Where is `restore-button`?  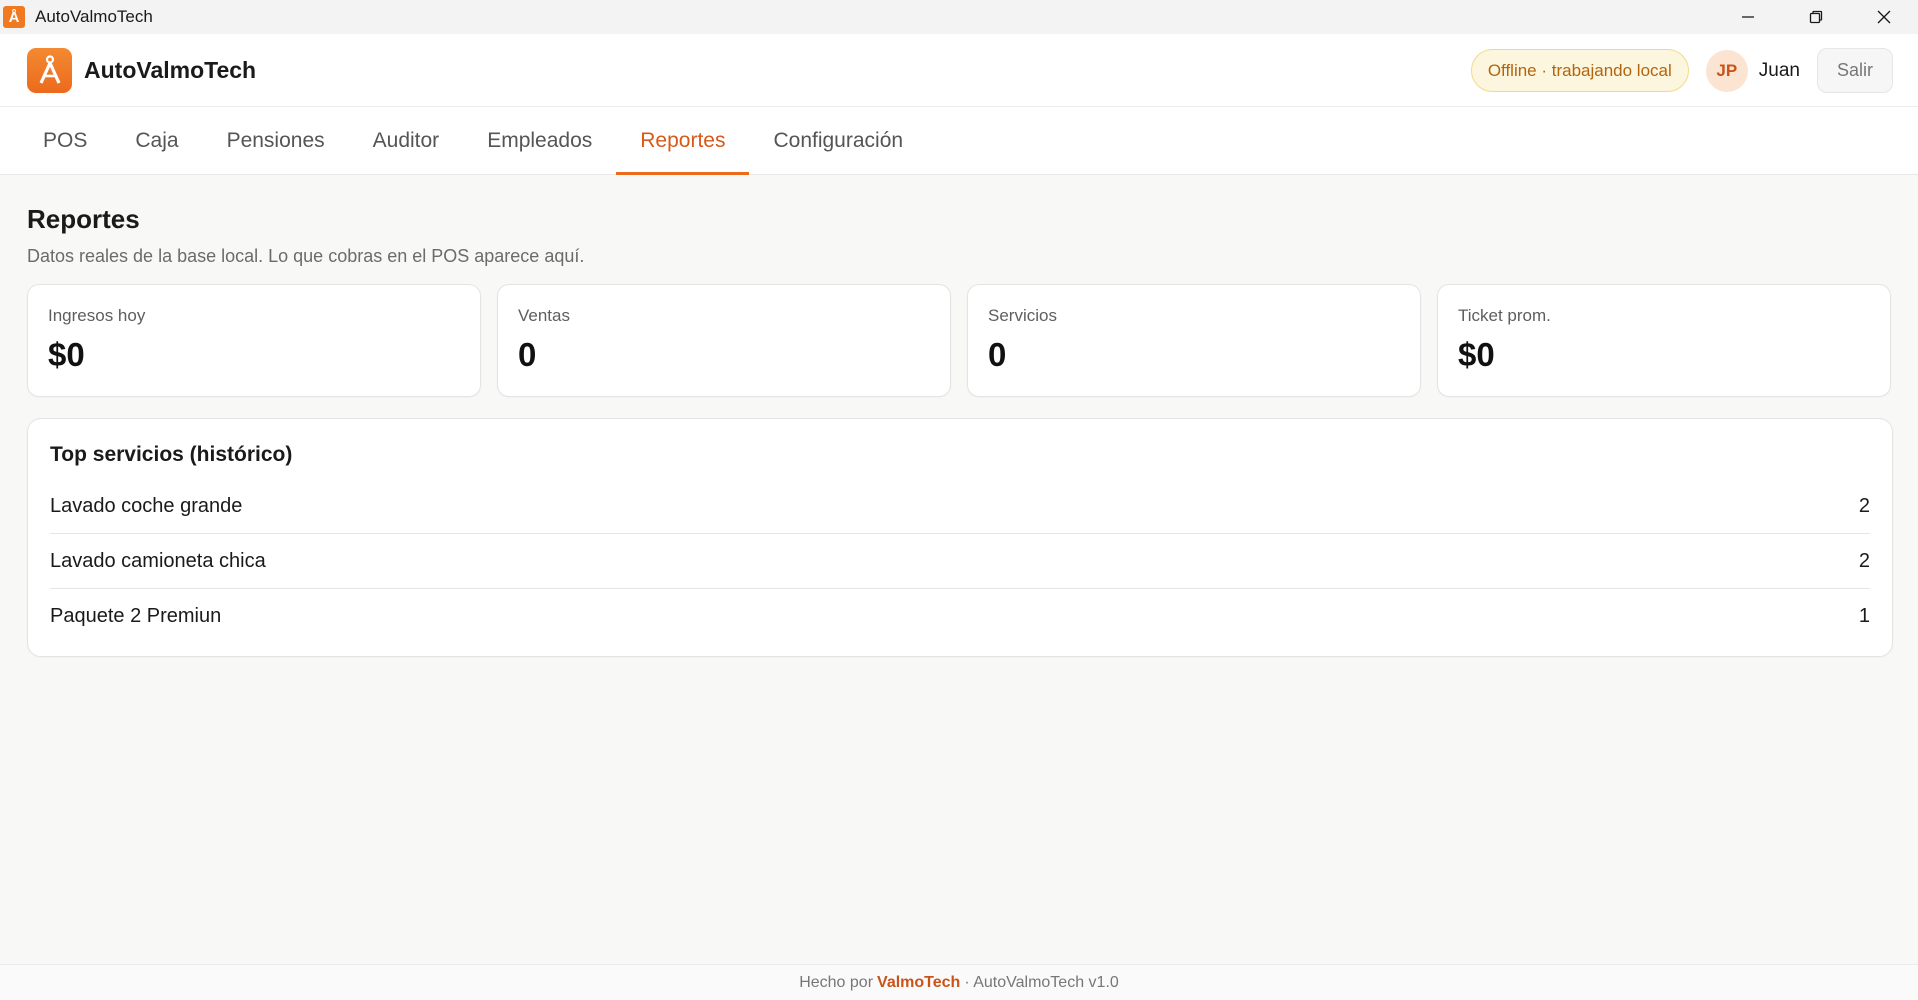 restore-button is located at coordinates (1816, 17).